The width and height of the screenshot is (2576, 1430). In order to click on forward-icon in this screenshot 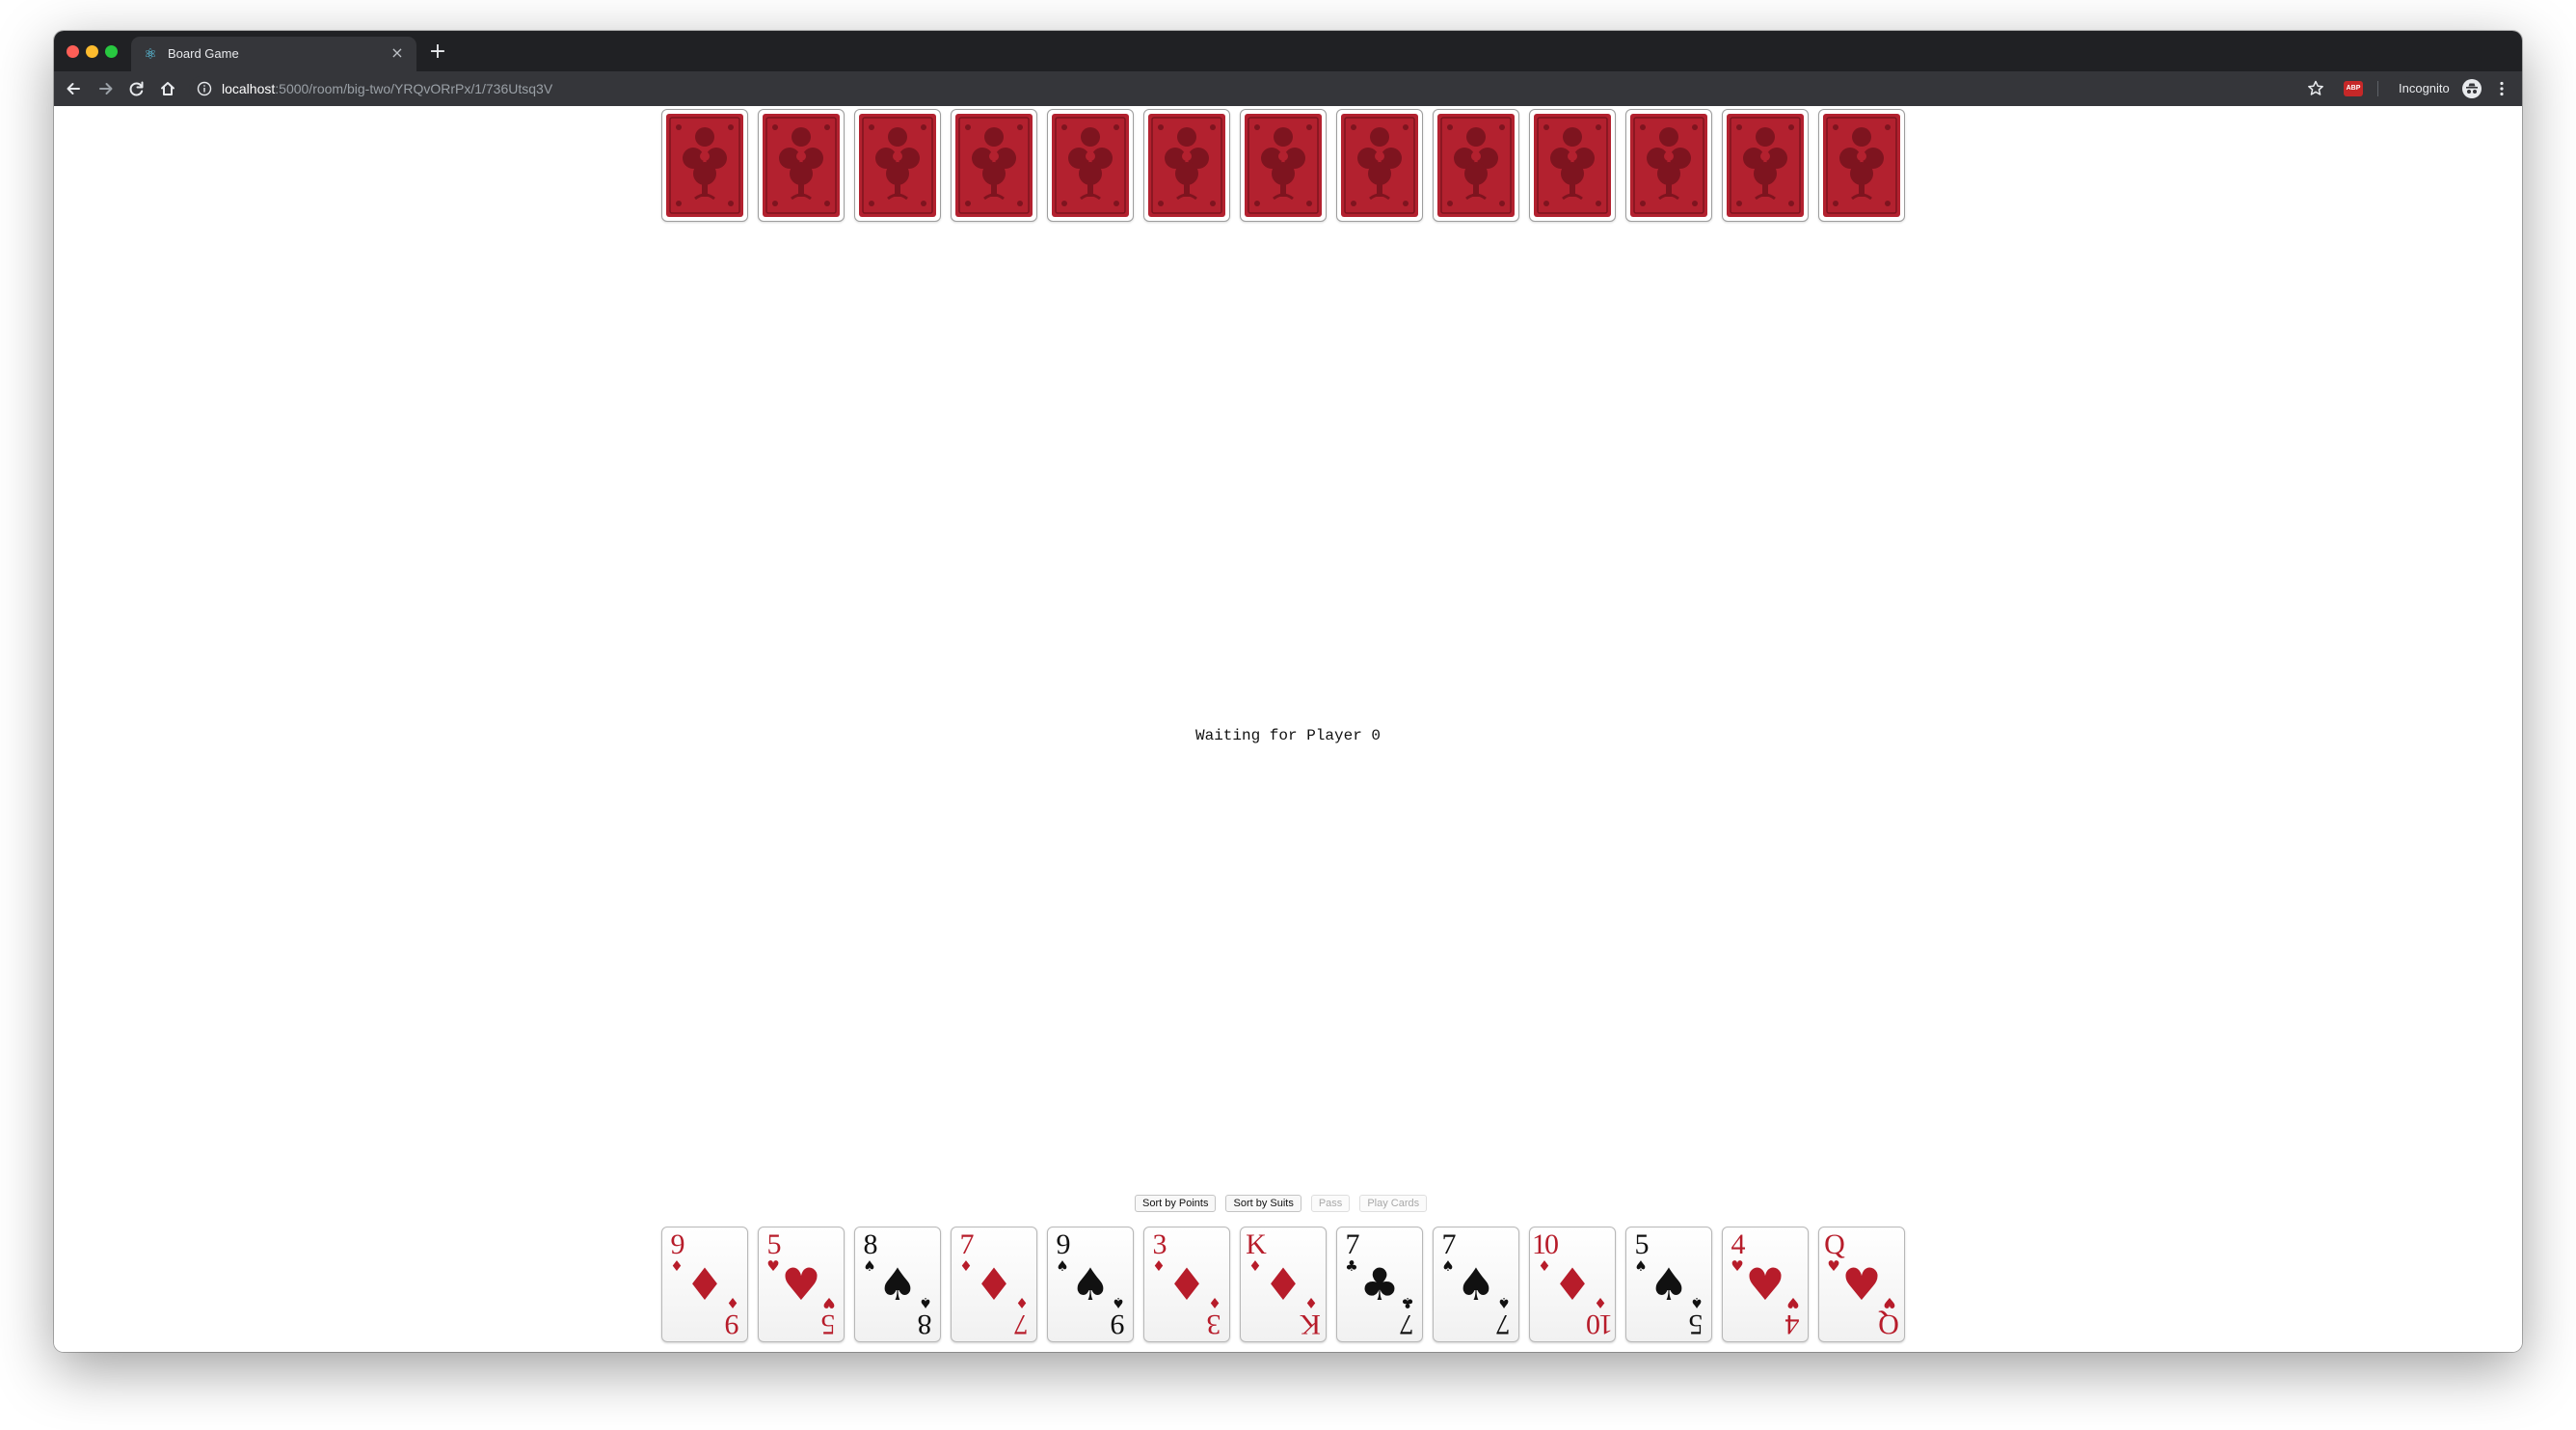, I will do `click(107, 89)`.